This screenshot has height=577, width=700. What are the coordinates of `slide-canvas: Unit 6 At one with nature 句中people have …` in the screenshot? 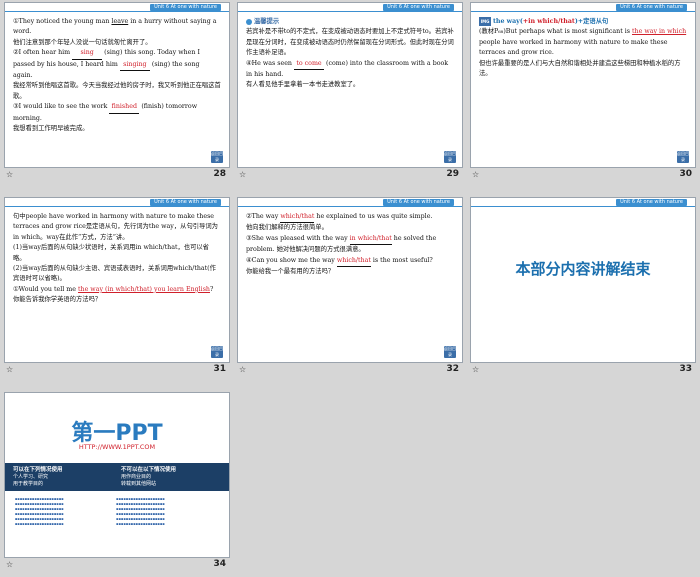 It's located at (117, 280).